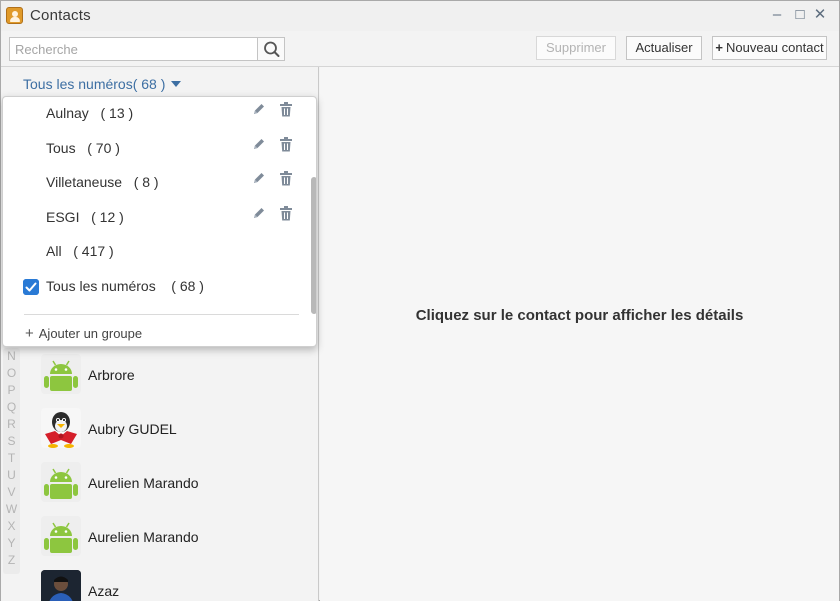 This screenshot has height=601, width=840. Describe the element at coordinates (94, 84) in the screenshot. I see `group-selector-label: Tous les numéros( 68 )` at that location.